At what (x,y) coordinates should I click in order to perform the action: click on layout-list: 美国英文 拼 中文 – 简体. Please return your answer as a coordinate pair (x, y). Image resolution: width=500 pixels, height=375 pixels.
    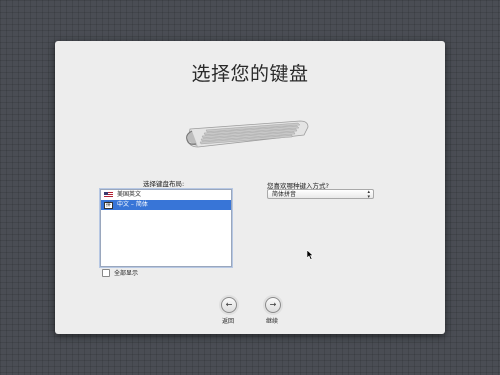
    Looking at the image, I should click on (166, 228).